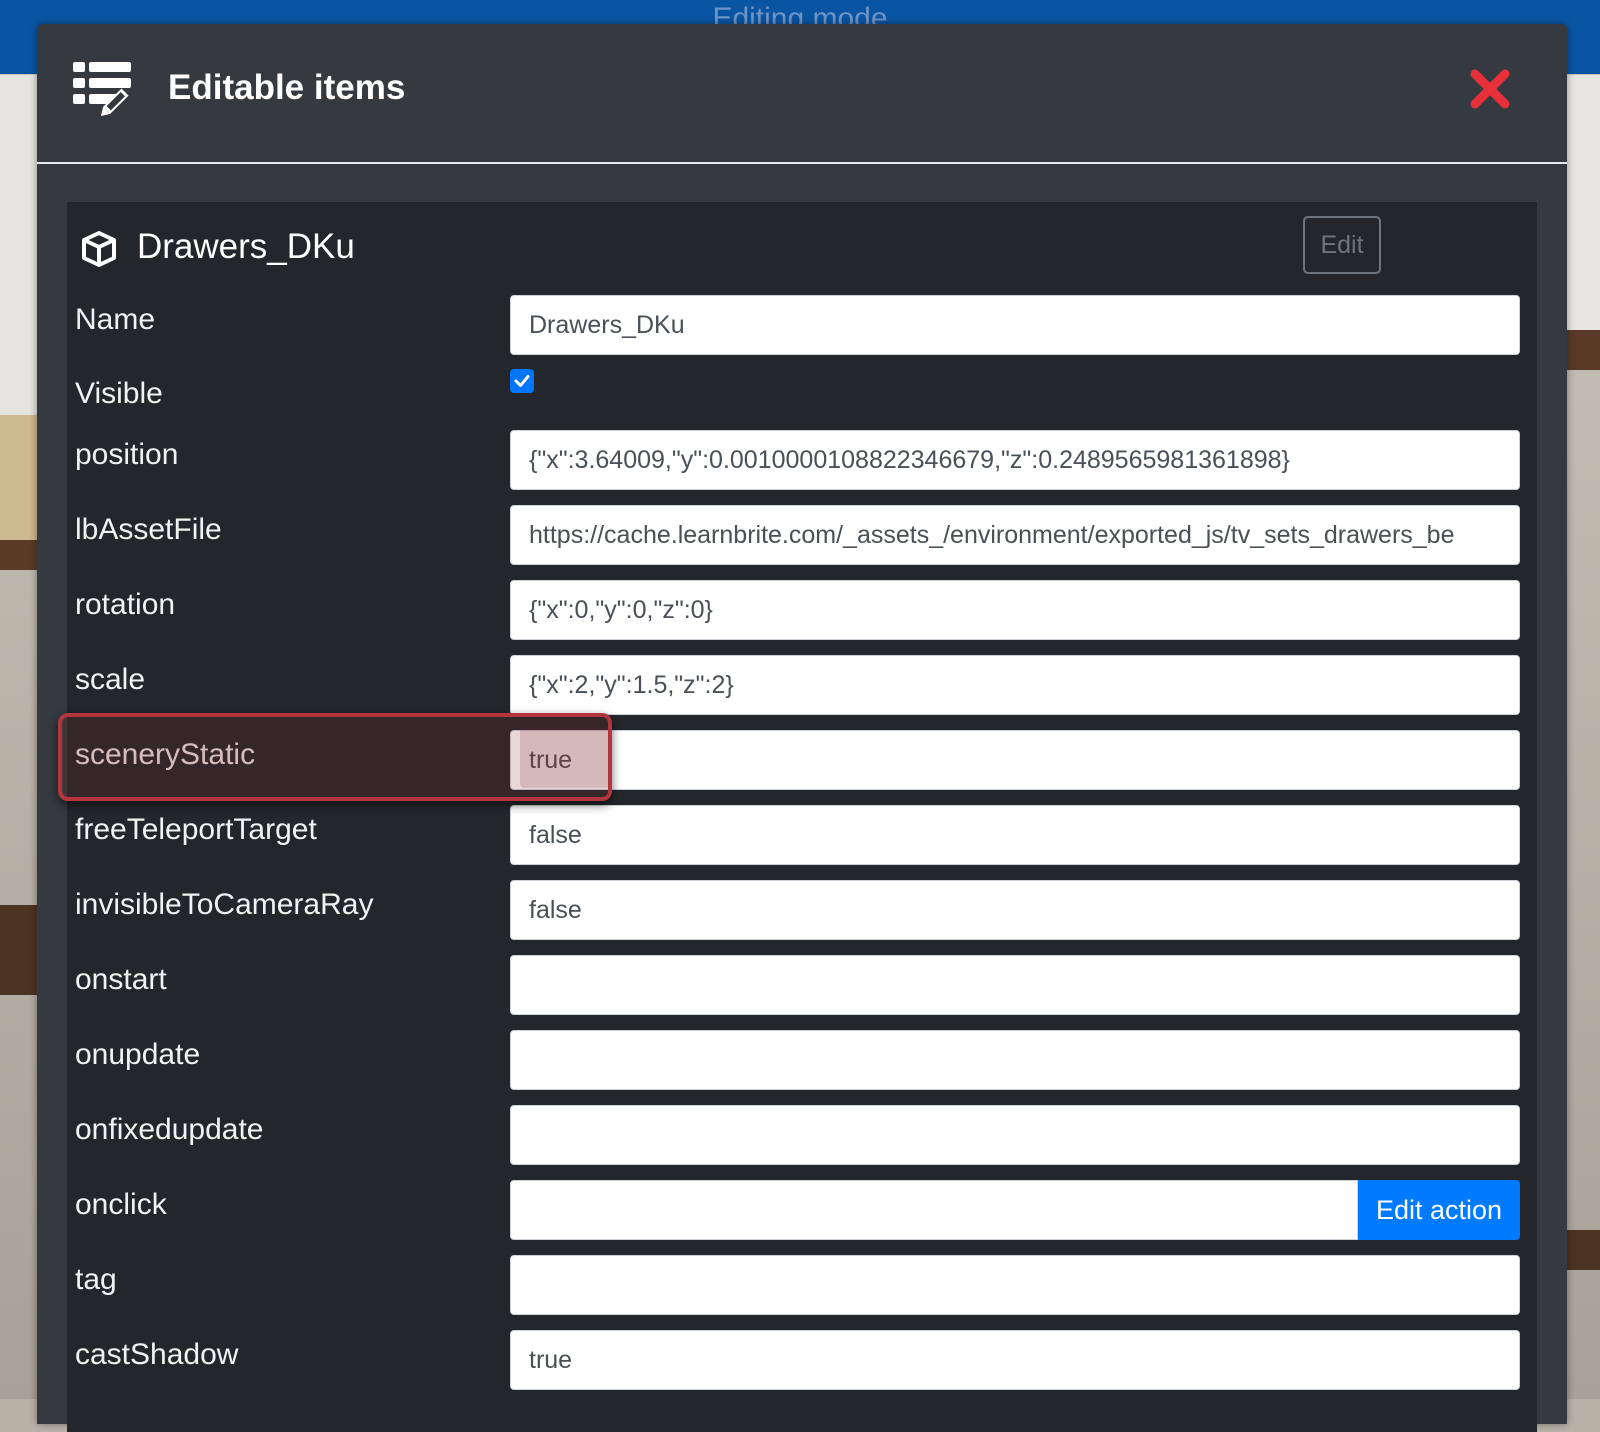 The image size is (1600, 1432). I want to click on visible-checkbox, so click(522, 381).